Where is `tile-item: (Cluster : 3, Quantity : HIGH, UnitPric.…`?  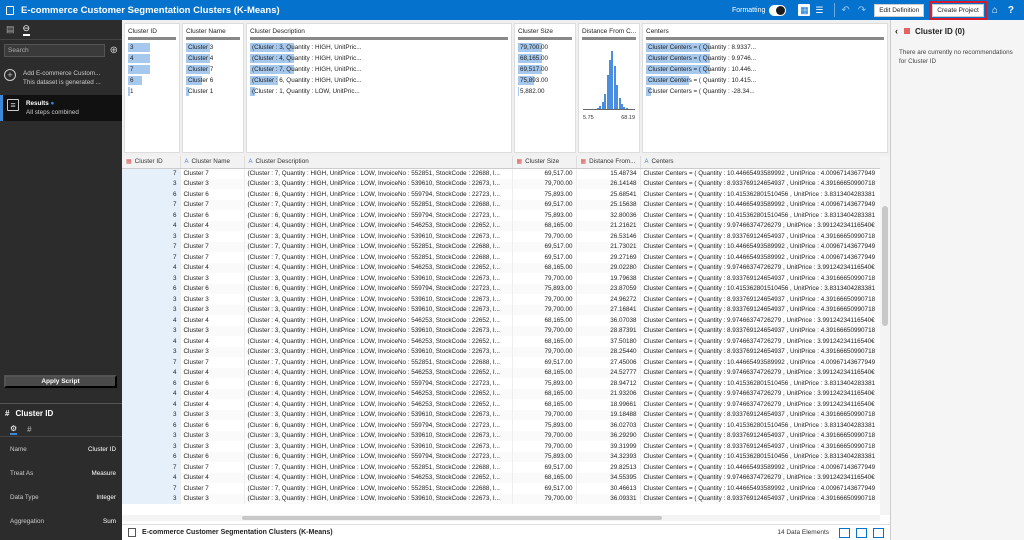
tile-item: (Cluster : 3, Quantity : HIGH, UnitPric.… is located at coordinates (379, 47).